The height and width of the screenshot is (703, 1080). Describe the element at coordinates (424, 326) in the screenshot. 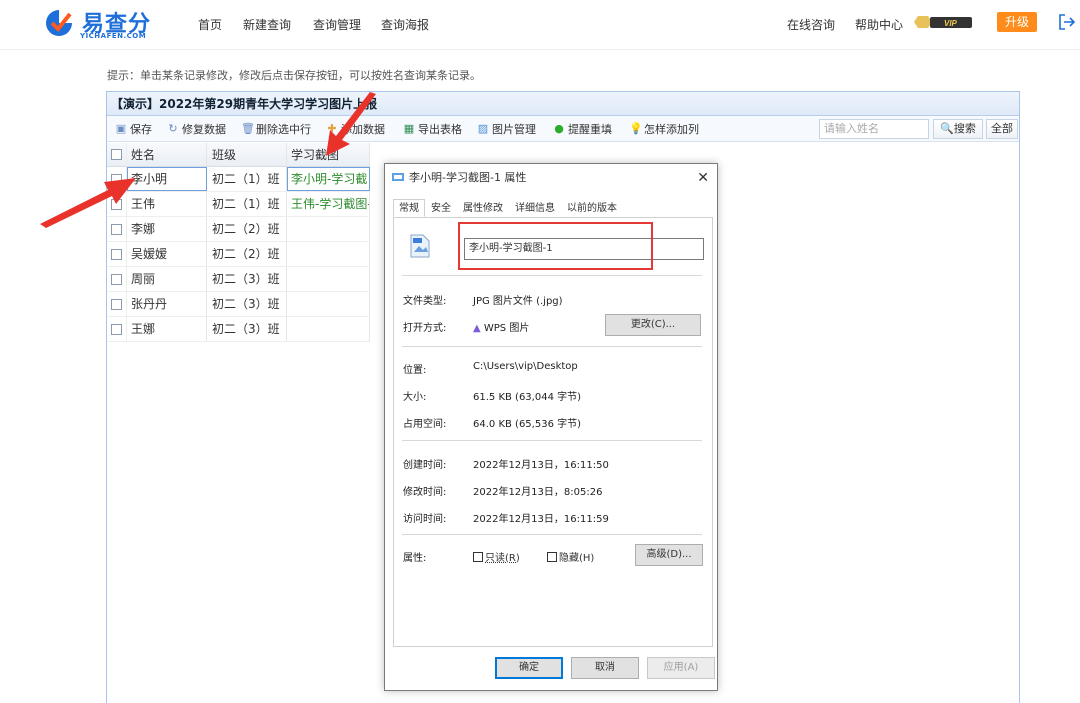

I see `open-with-label: 打开方式:` at that location.